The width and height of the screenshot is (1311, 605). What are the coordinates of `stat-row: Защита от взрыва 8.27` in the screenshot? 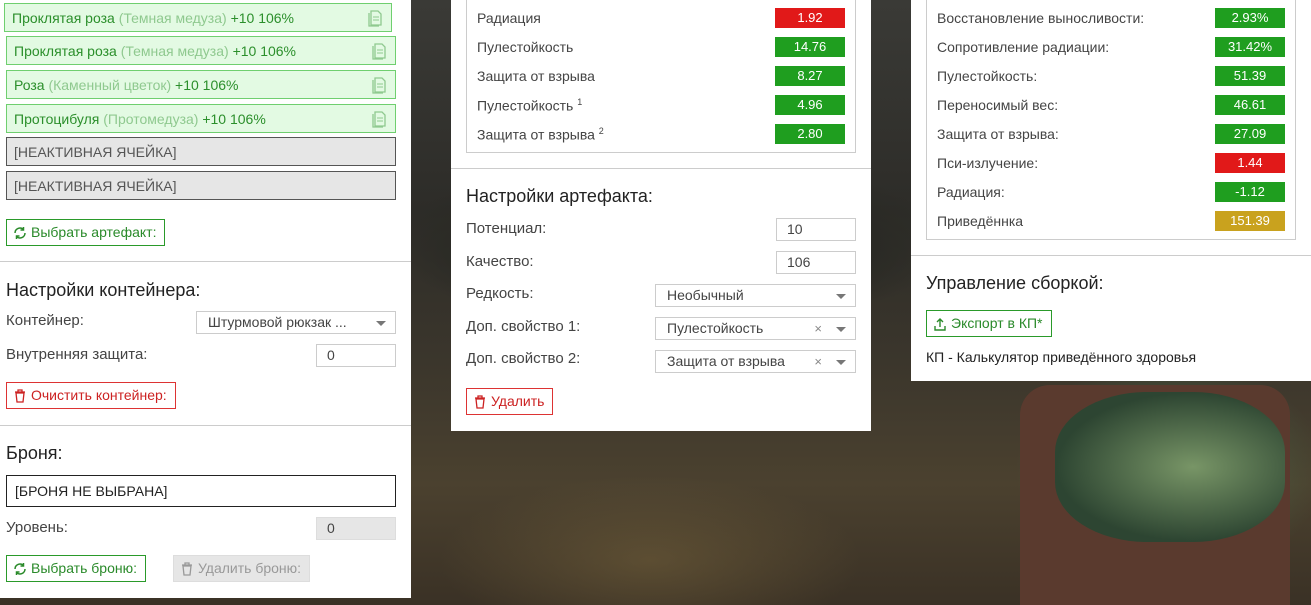 It's located at (661, 76).